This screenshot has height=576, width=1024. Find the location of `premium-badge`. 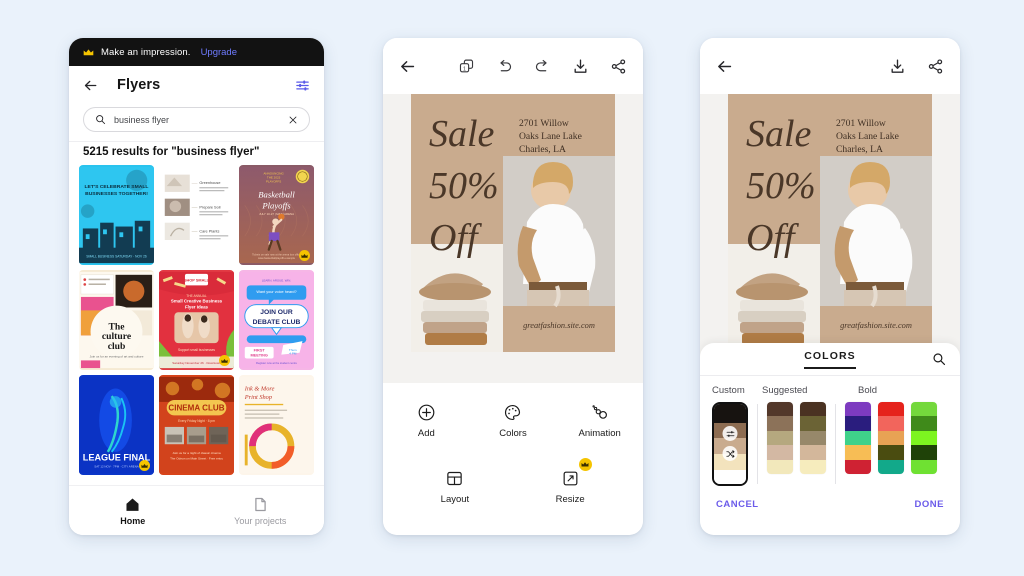

premium-badge is located at coordinates (144, 465).